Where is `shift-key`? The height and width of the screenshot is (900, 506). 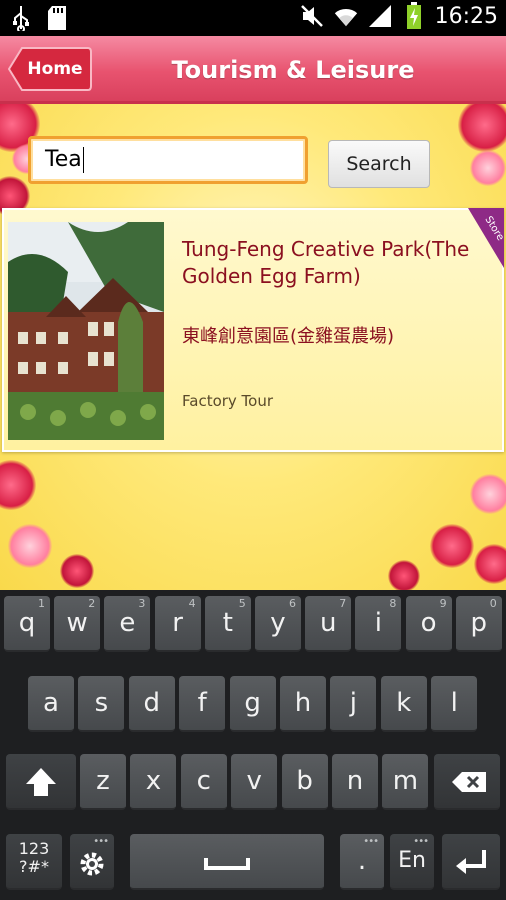 shift-key is located at coordinates (41, 782).